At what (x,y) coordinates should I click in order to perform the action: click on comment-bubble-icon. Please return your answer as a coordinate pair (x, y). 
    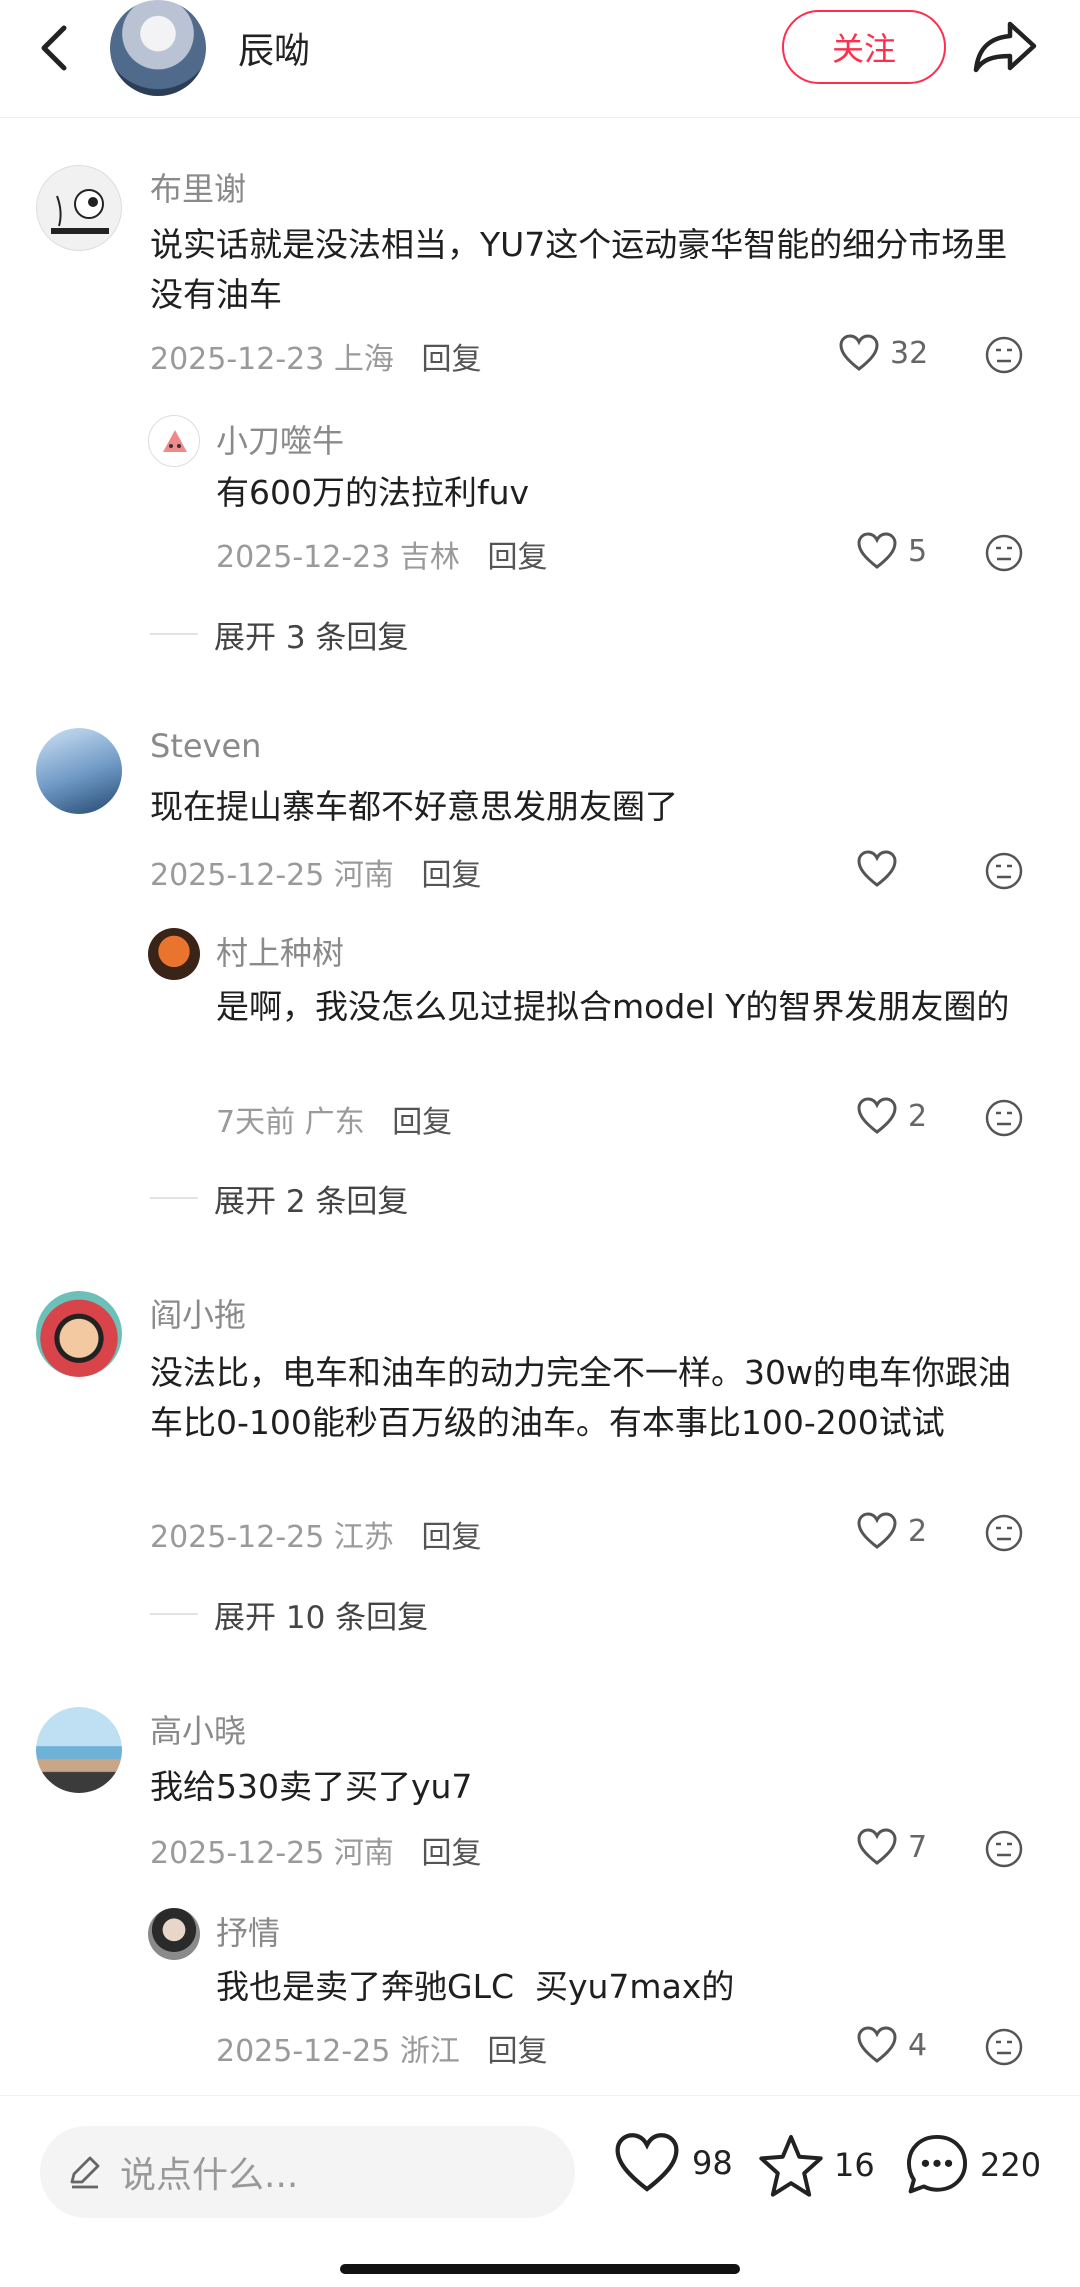
    Looking at the image, I should click on (937, 2164).